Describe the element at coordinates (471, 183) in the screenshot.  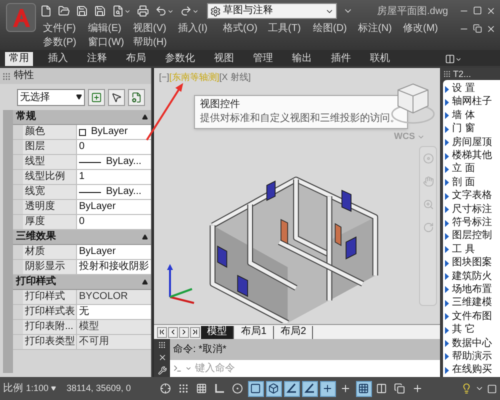
I see `palette-item: 剖 面` at that location.